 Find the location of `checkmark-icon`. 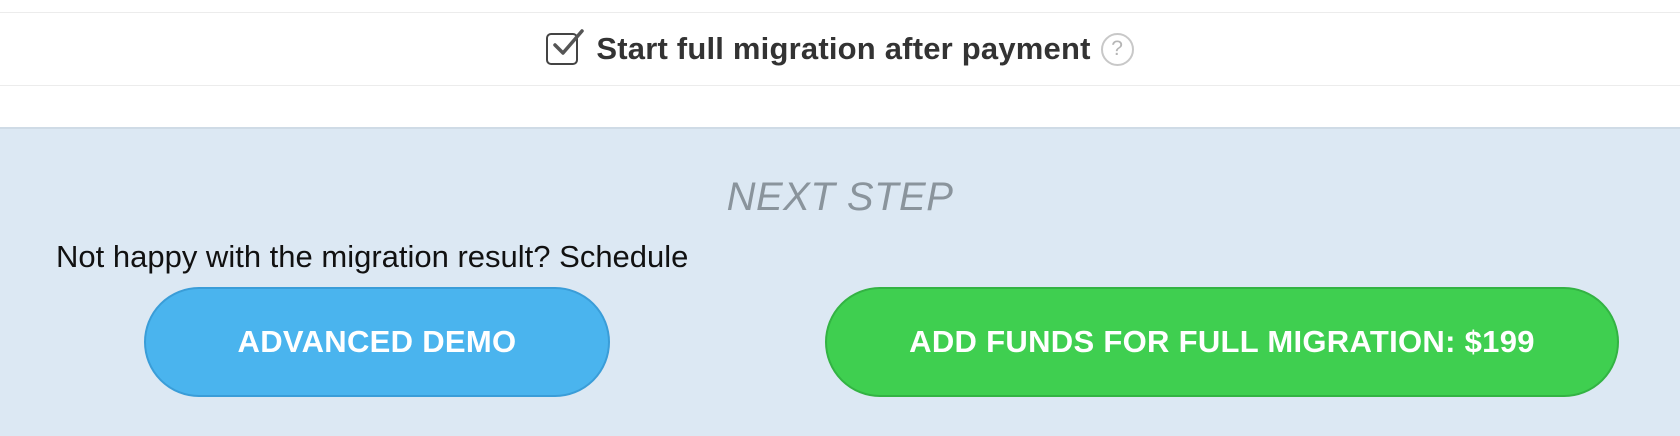

checkmark-icon is located at coordinates (569, 42).